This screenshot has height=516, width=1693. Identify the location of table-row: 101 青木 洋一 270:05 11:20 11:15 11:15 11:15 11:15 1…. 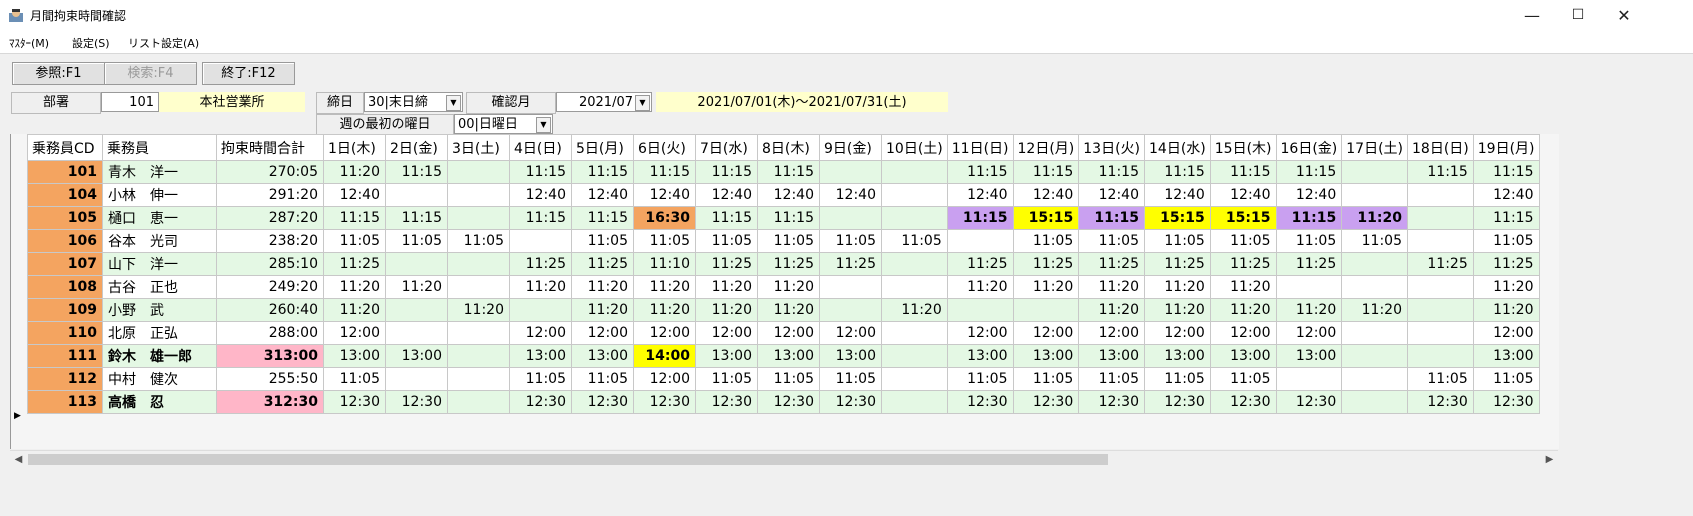
(783, 172).